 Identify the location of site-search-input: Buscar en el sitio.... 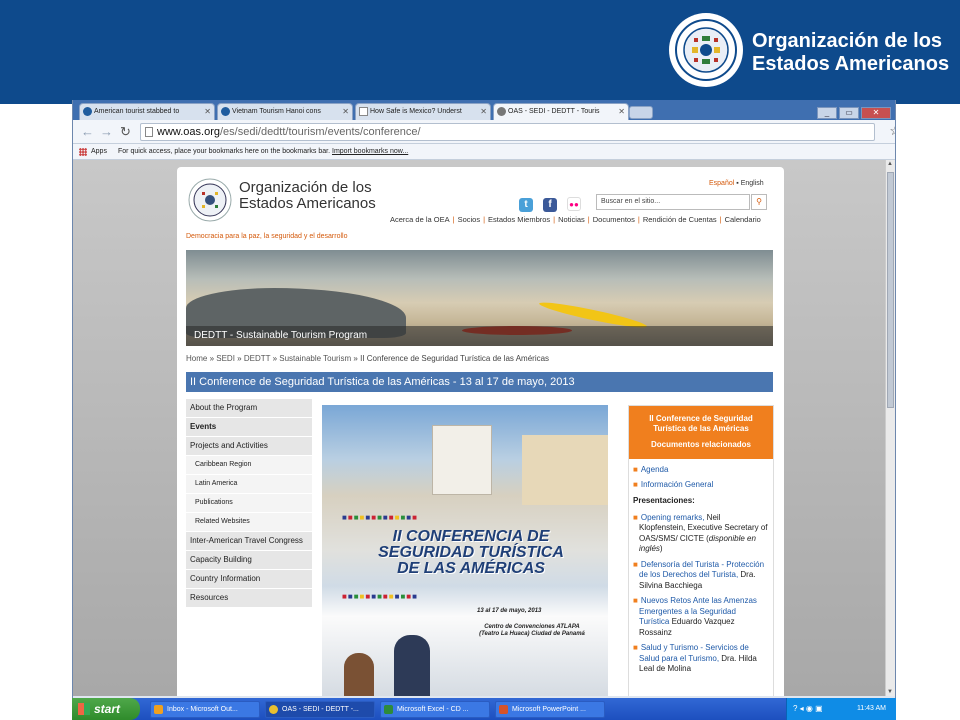
(673, 202).